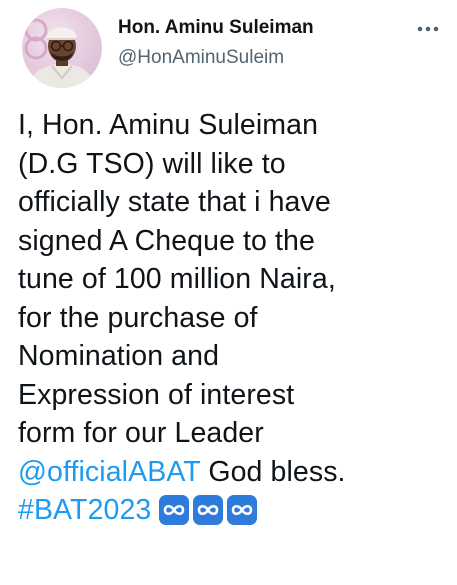 This screenshot has width=457, height=585. What do you see at coordinates (168, 125) in the screenshot?
I see `tweet-line: I, Hon. Aminu Suleiman` at bounding box center [168, 125].